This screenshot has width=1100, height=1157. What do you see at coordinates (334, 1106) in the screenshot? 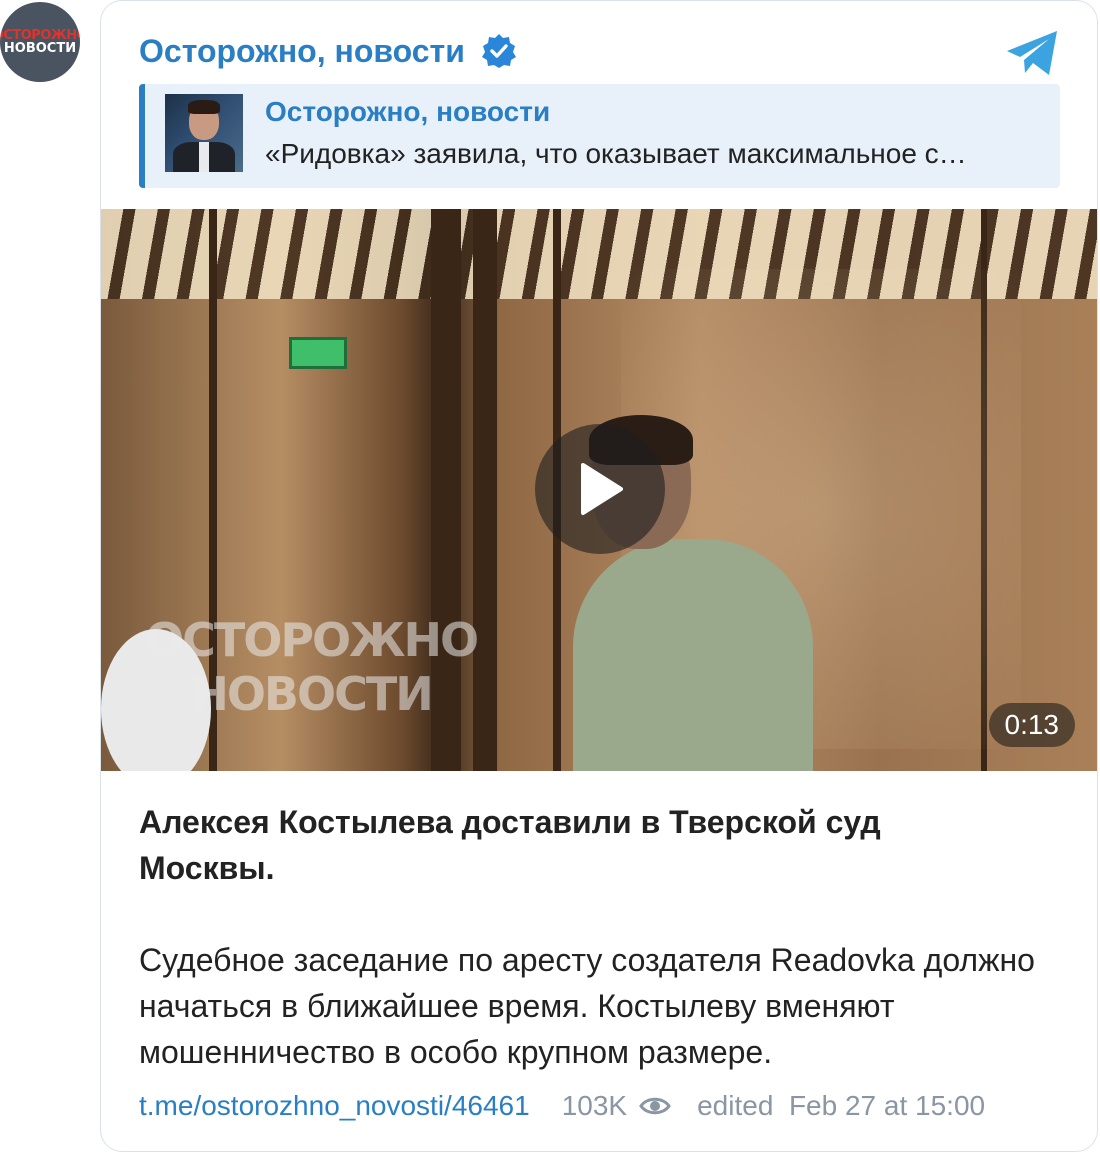
I see `post-link: t.me/ostorozhno_novosti/46461` at bounding box center [334, 1106].